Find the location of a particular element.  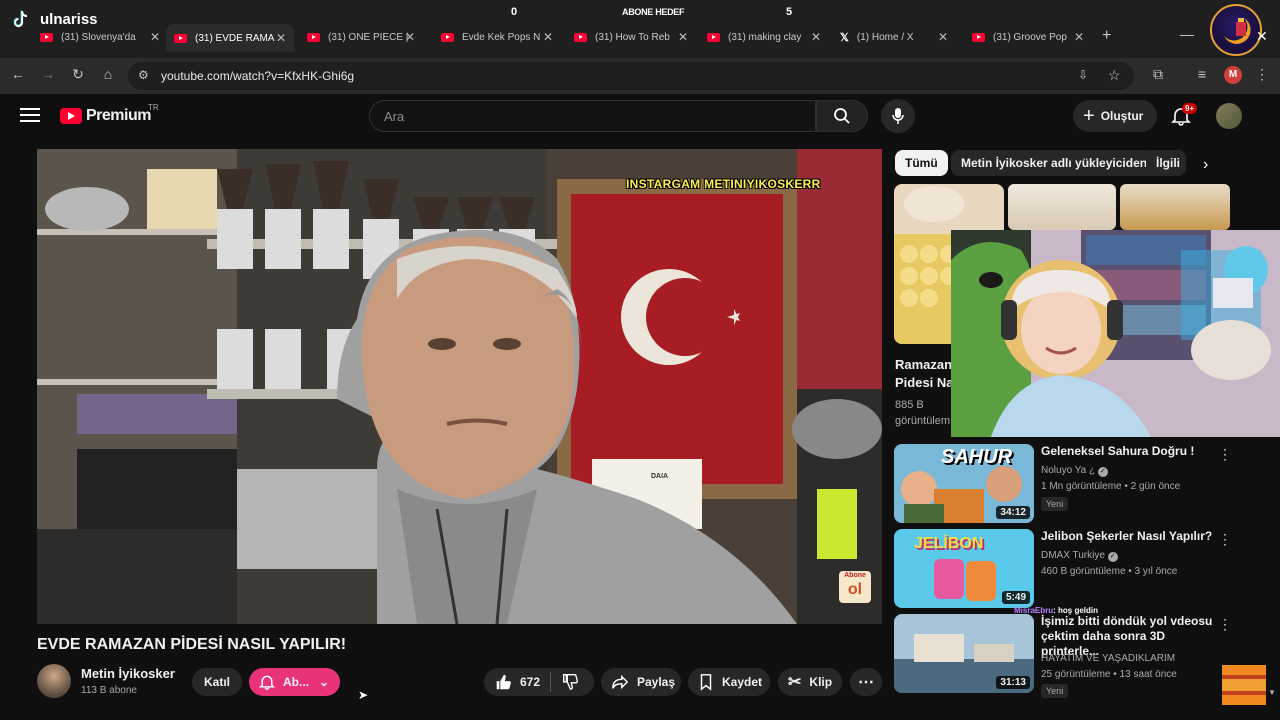

site-info-icon: ⚙ is located at coordinates (143, 75).